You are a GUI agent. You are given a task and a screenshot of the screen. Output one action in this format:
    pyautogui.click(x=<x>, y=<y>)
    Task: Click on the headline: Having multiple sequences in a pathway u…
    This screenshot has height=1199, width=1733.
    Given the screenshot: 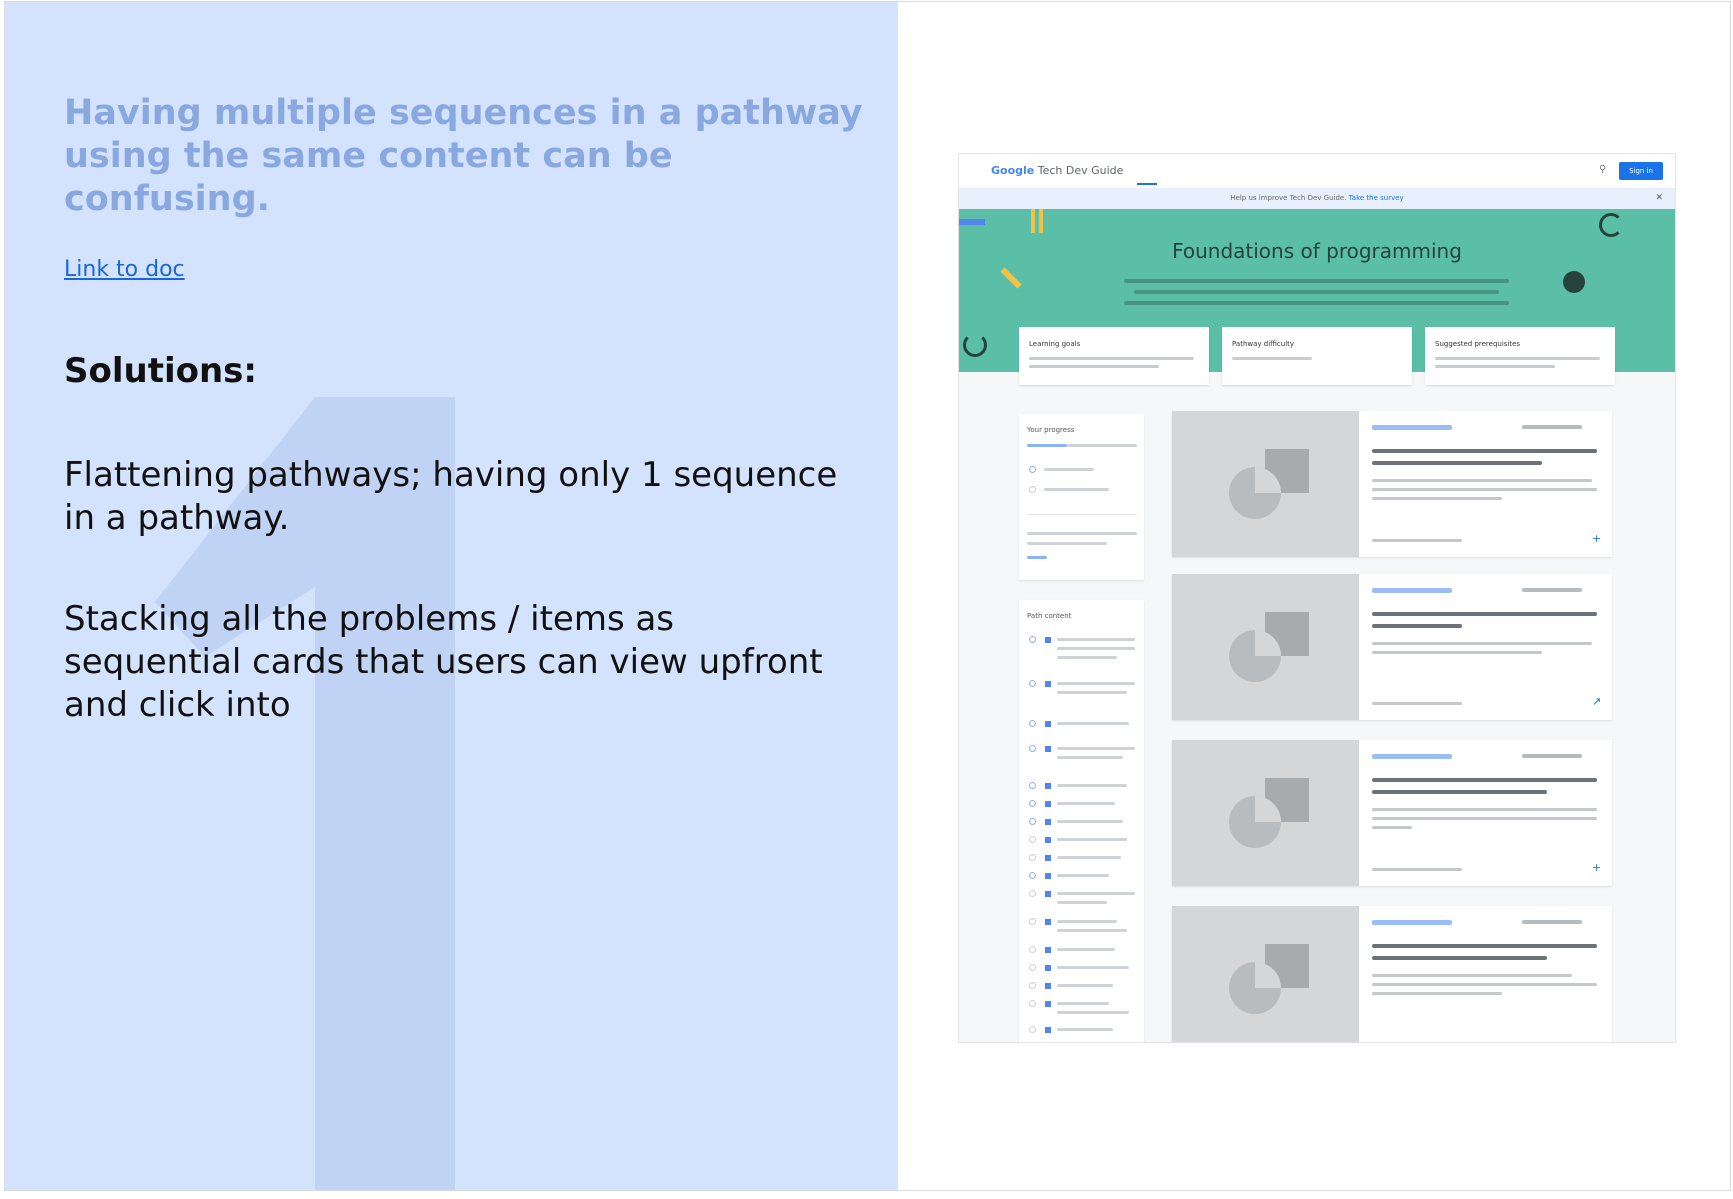 What is the action you would take?
    pyautogui.click(x=463, y=156)
    